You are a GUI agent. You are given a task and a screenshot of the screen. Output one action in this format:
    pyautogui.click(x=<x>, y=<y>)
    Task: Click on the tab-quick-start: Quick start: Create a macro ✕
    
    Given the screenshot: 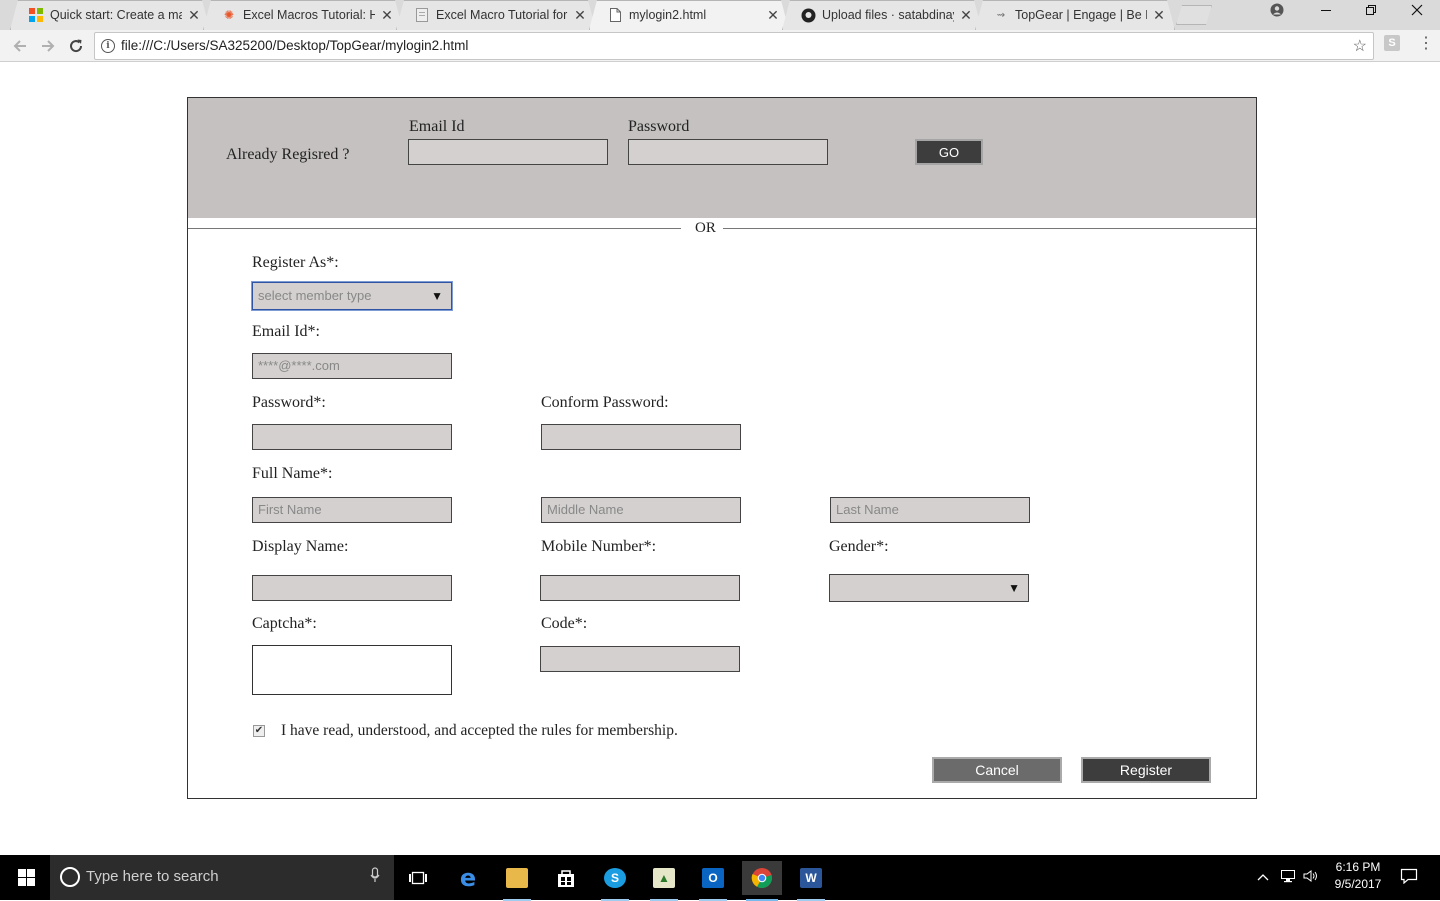 What is the action you would take?
    pyautogui.click(x=110, y=15)
    